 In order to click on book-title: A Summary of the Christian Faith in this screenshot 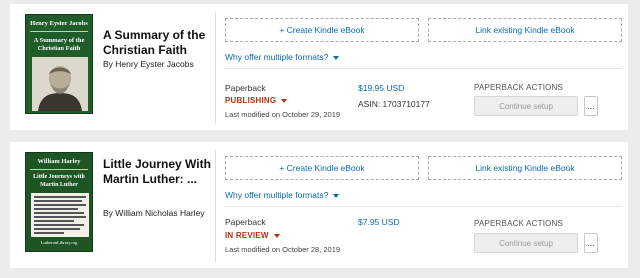, I will do `click(159, 43)`.